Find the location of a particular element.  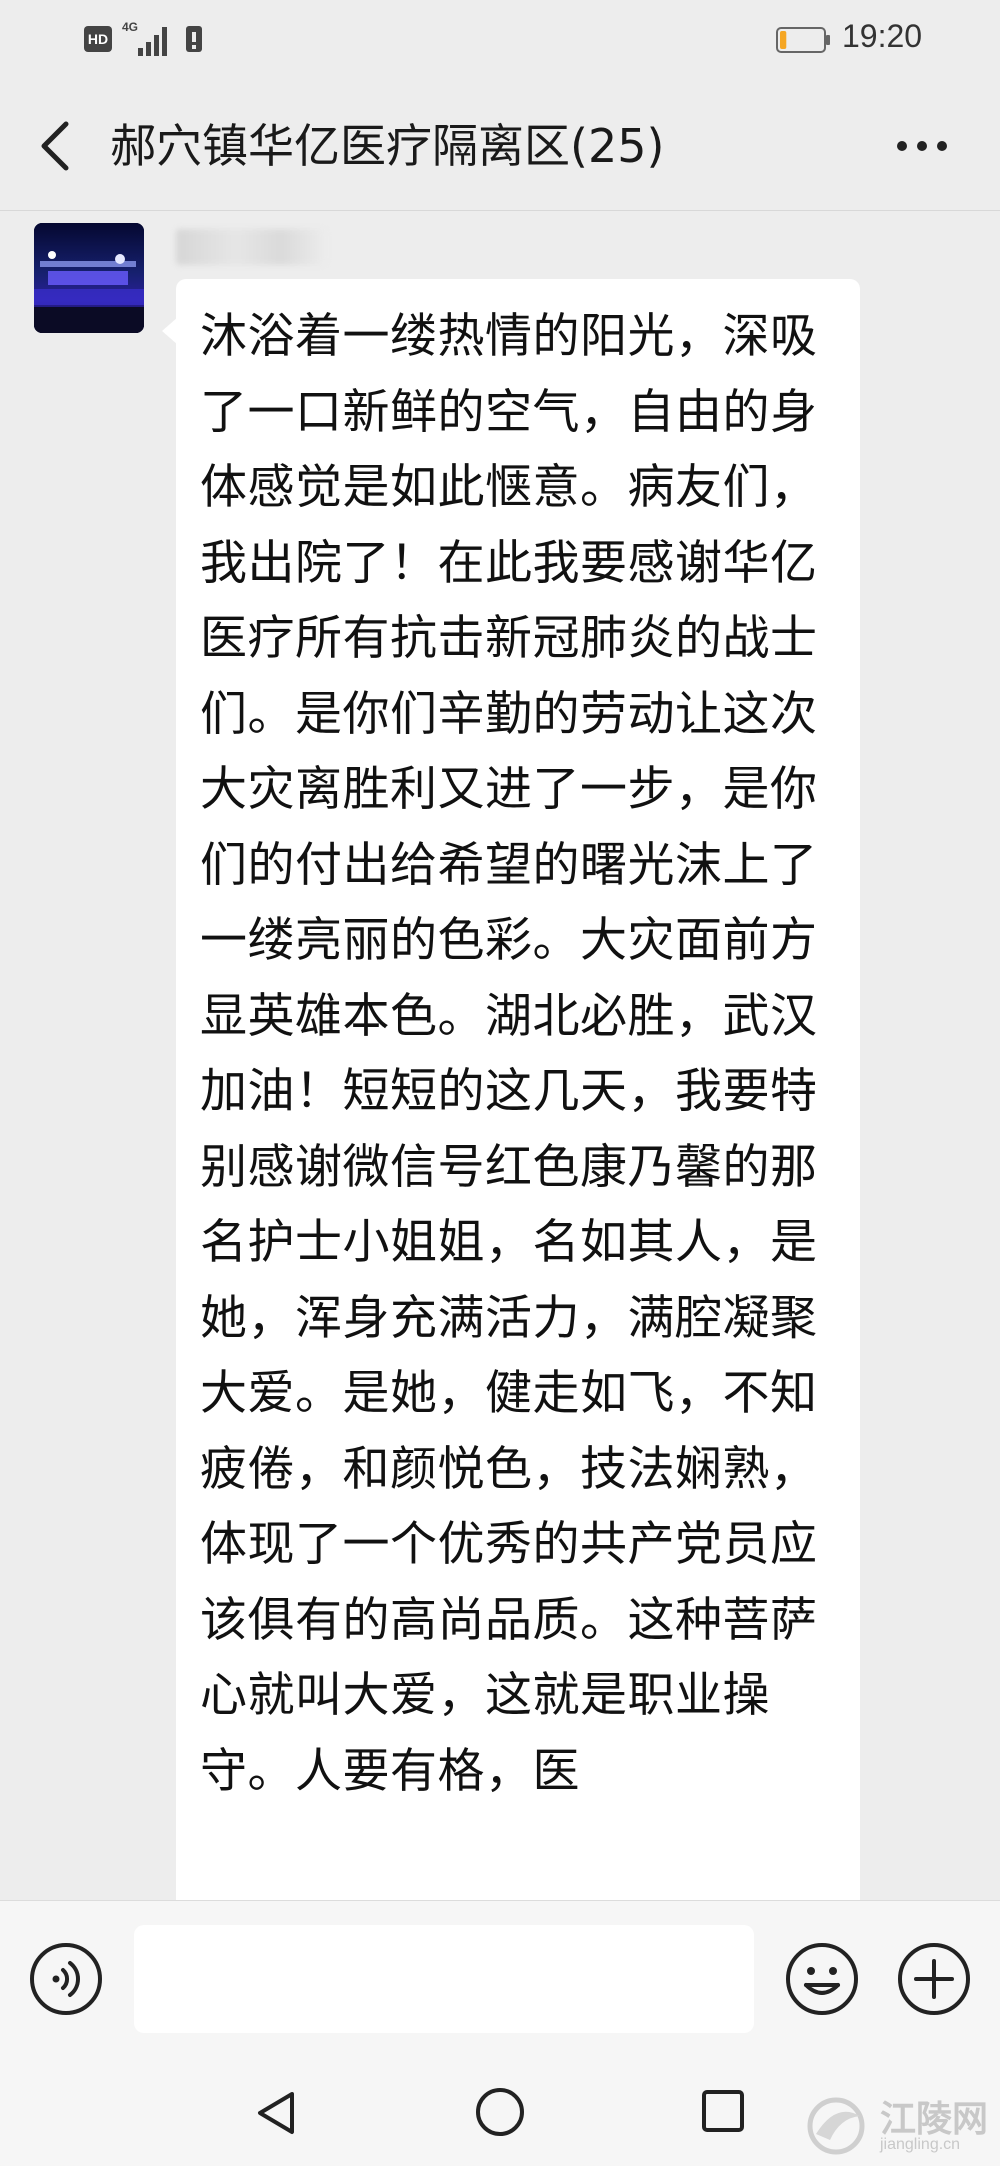

system-navigation-bar is located at coordinates (500, 2113).